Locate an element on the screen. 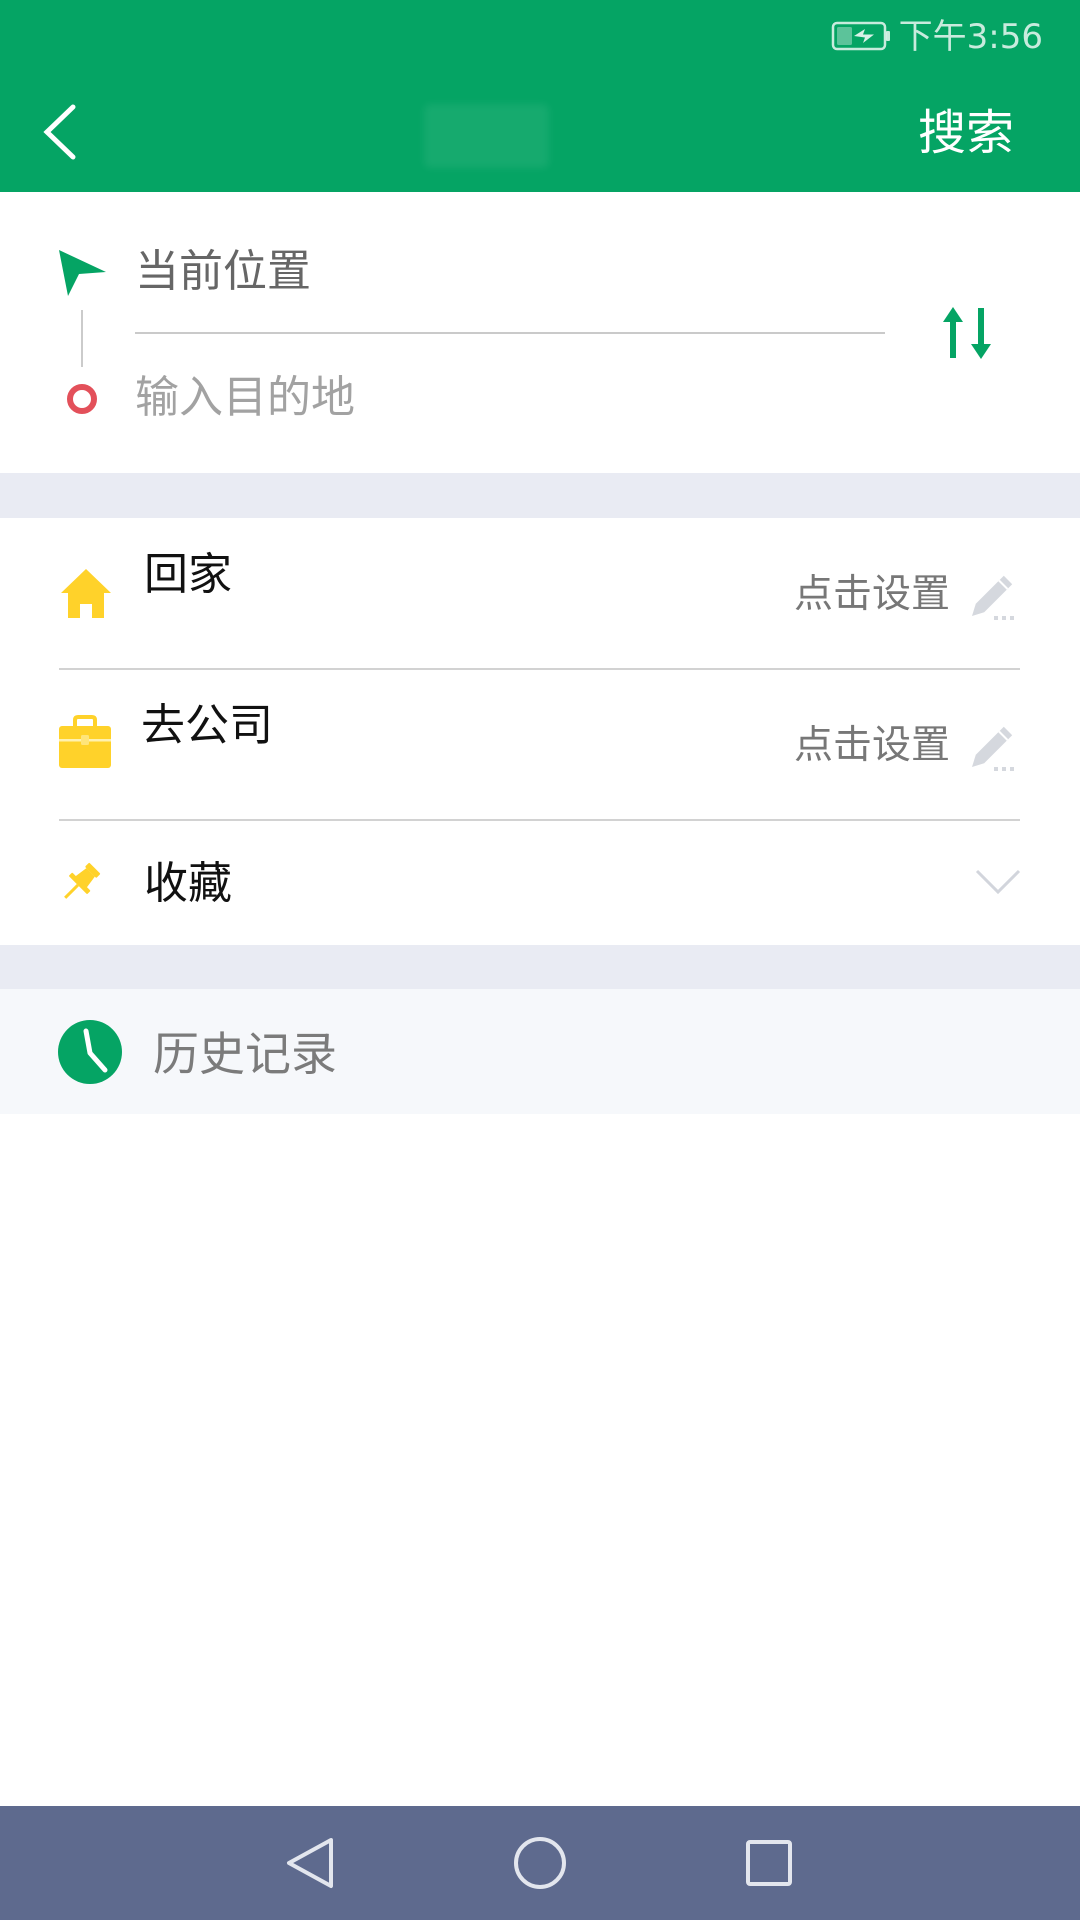 Image resolution: width=1080 pixels, height=1920 pixels. status-time: 下午3:56 is located at coordinates (970, 37).